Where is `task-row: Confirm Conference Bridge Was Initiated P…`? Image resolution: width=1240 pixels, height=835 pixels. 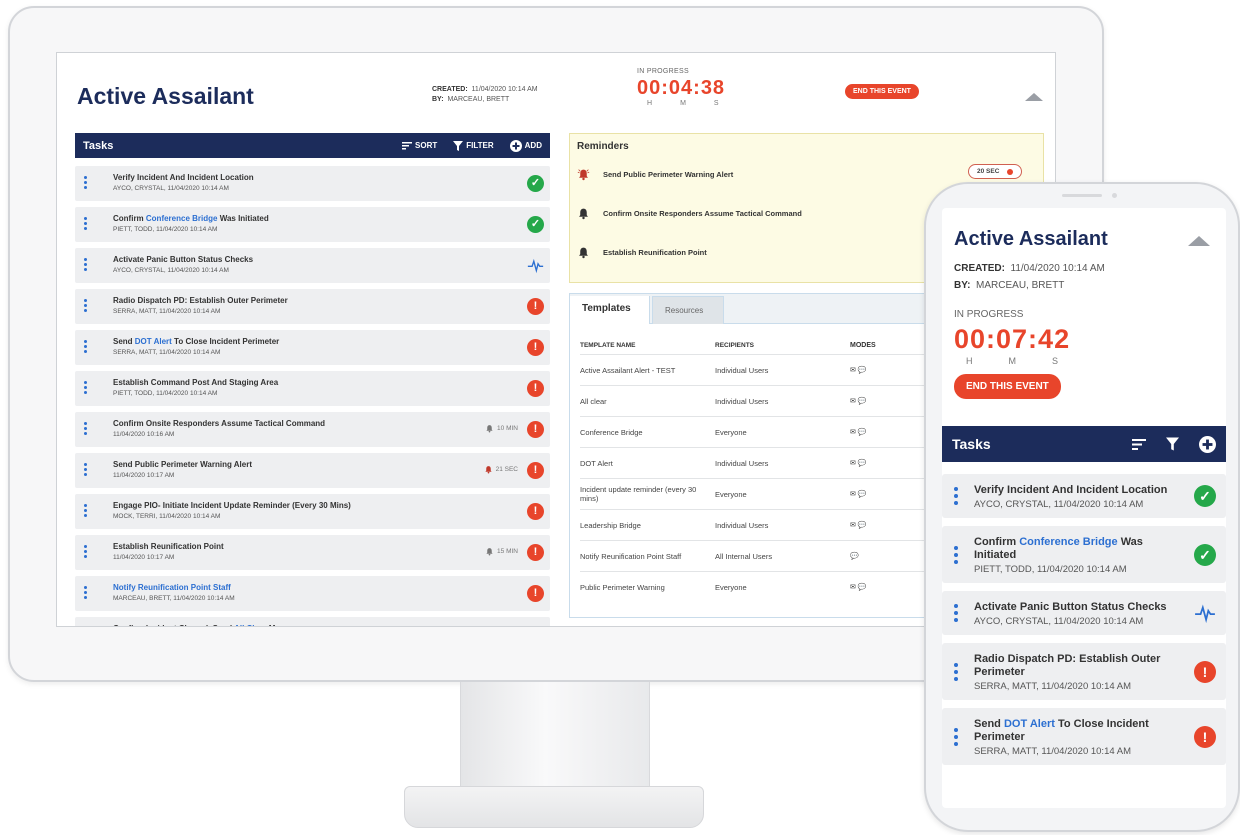 task-row: Confirm Conference Bridge Was Initiated P… is located at coordinates (312, 224).